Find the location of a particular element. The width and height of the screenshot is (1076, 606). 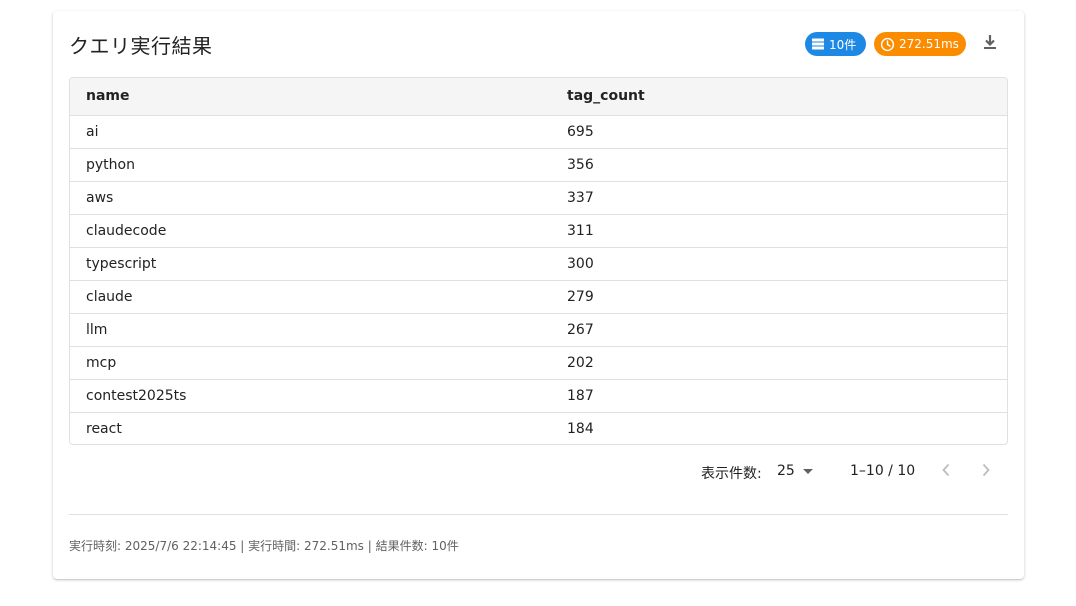

download-button is located at coordinates (990, 44).